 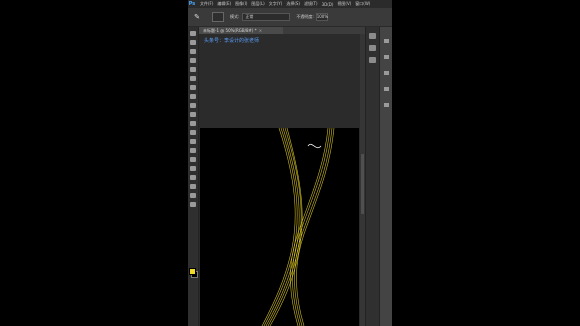 I want to click on menu-type: 文字(Y), so click(x=276, y=4).